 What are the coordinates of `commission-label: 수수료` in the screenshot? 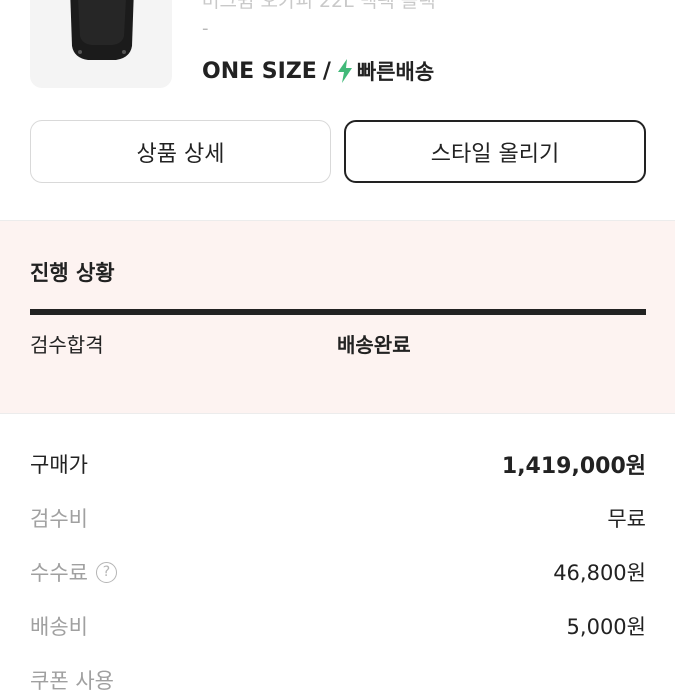 It's located at (59, 573).